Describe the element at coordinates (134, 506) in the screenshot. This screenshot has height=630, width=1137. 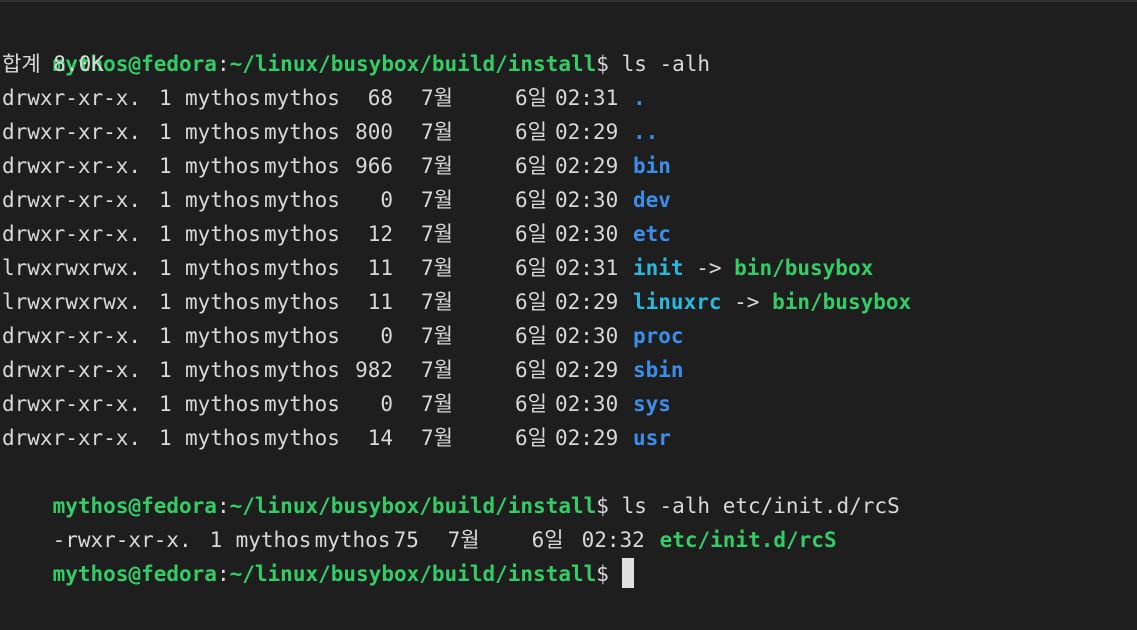
I see `prompt-user-host: mythos@fedora` at that location.